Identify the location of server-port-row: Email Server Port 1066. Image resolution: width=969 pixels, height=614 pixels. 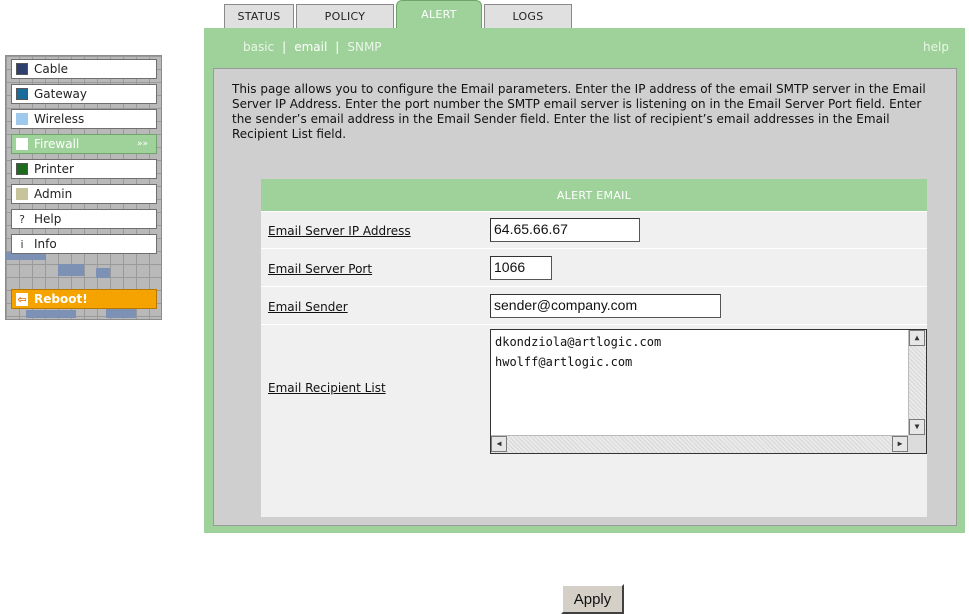
(594, 267).